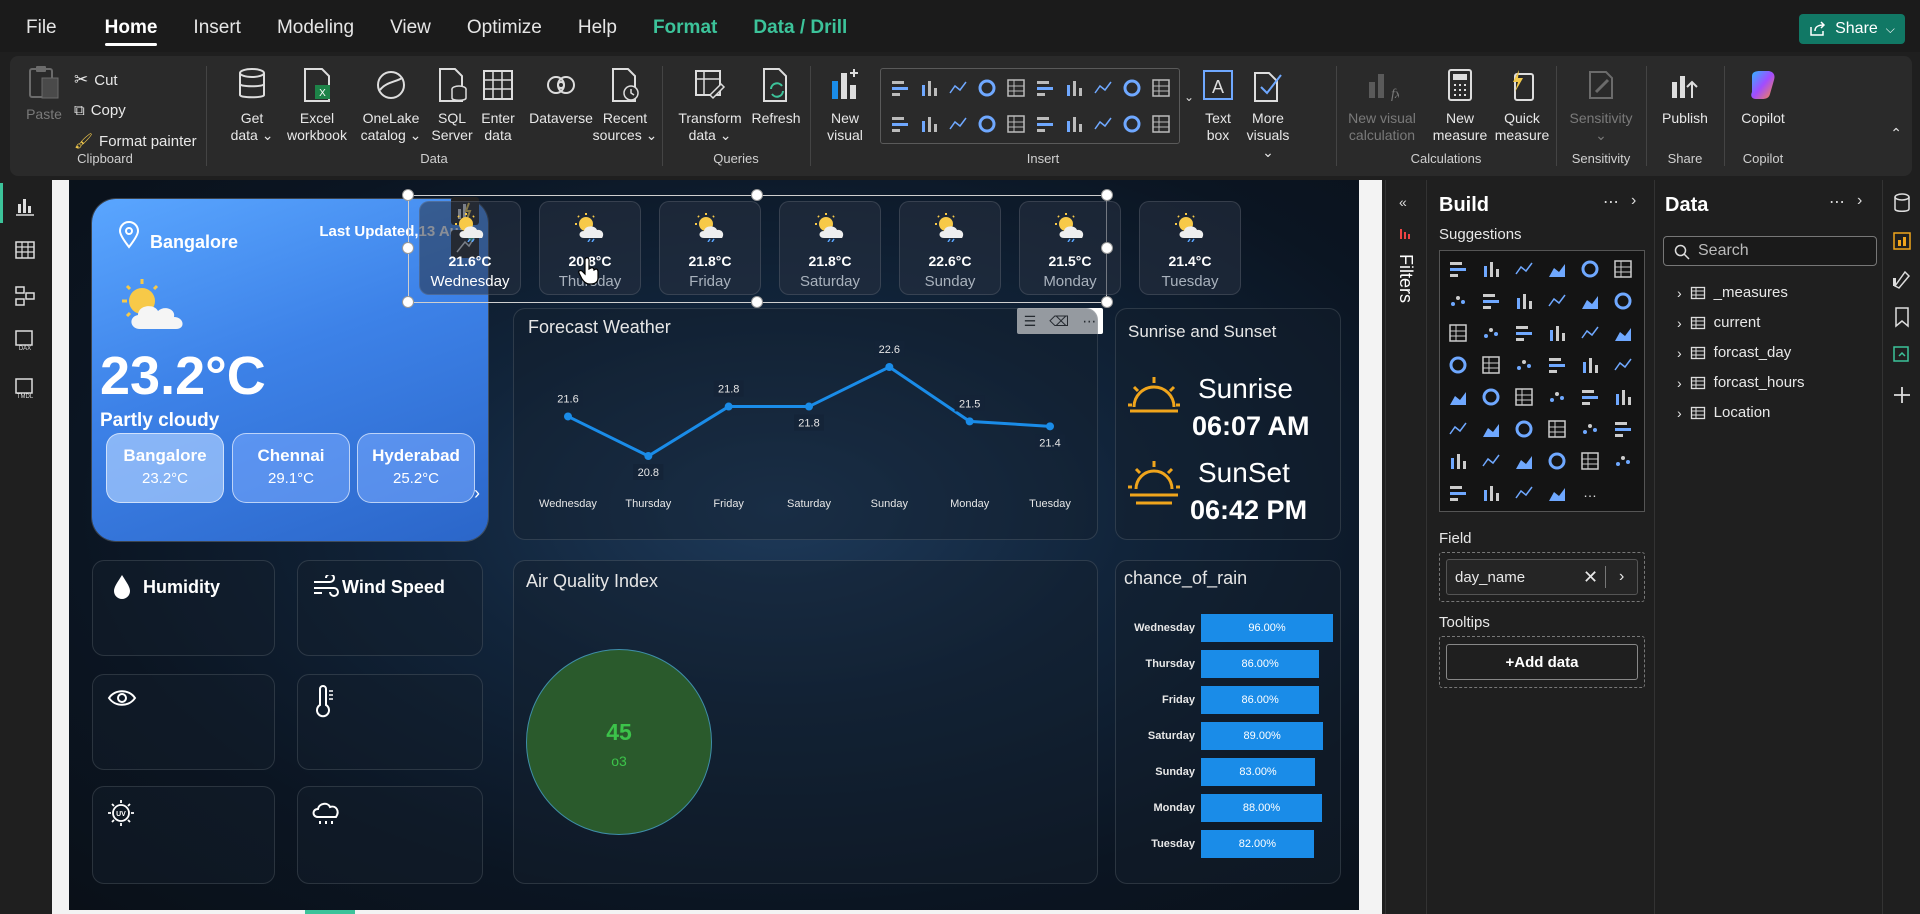 The height and width of the screenshot is (914, 1920). What do you see at coordinates (1902, 355) in the screenshot?
I see `sync-slicers-icon` at bounding box center [1902, 355].